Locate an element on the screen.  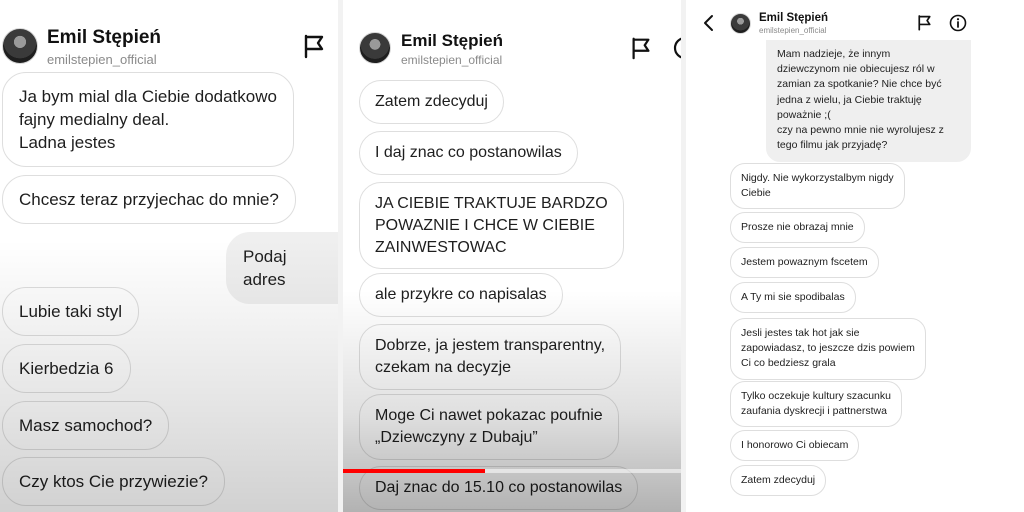
back-arrow-icon is located at coordinates (709, 23).